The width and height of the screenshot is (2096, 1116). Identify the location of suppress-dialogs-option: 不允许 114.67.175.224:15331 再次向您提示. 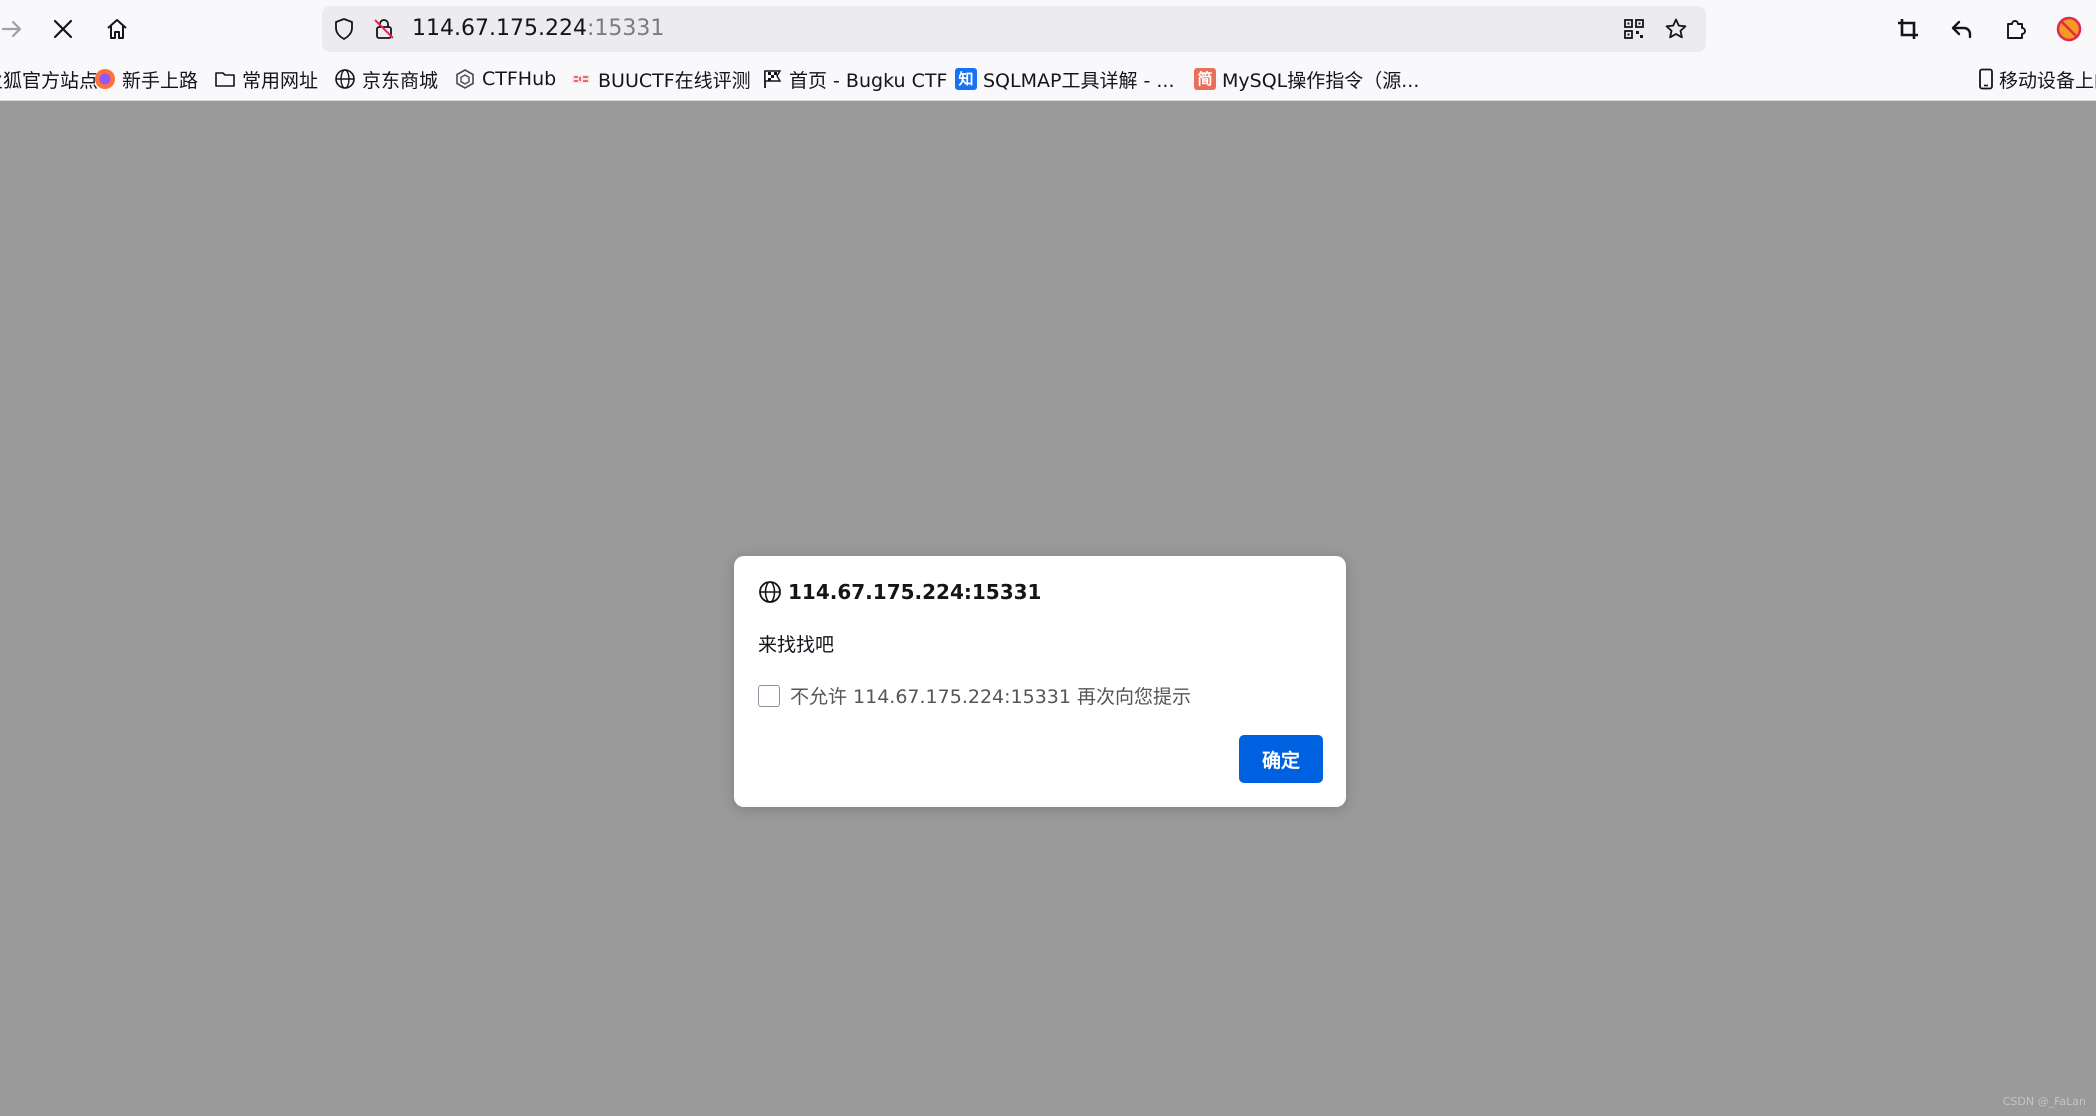
(974, 695).